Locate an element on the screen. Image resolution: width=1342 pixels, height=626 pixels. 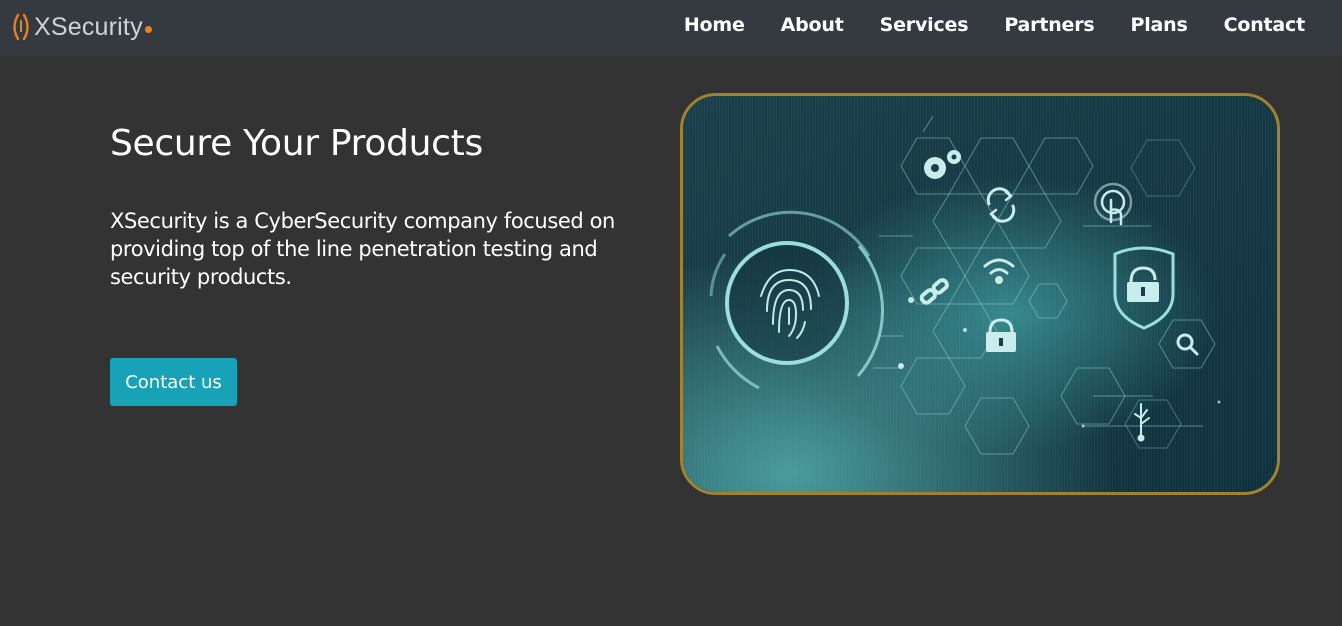
brand-dot-icon is located at coordinates (148, 29).